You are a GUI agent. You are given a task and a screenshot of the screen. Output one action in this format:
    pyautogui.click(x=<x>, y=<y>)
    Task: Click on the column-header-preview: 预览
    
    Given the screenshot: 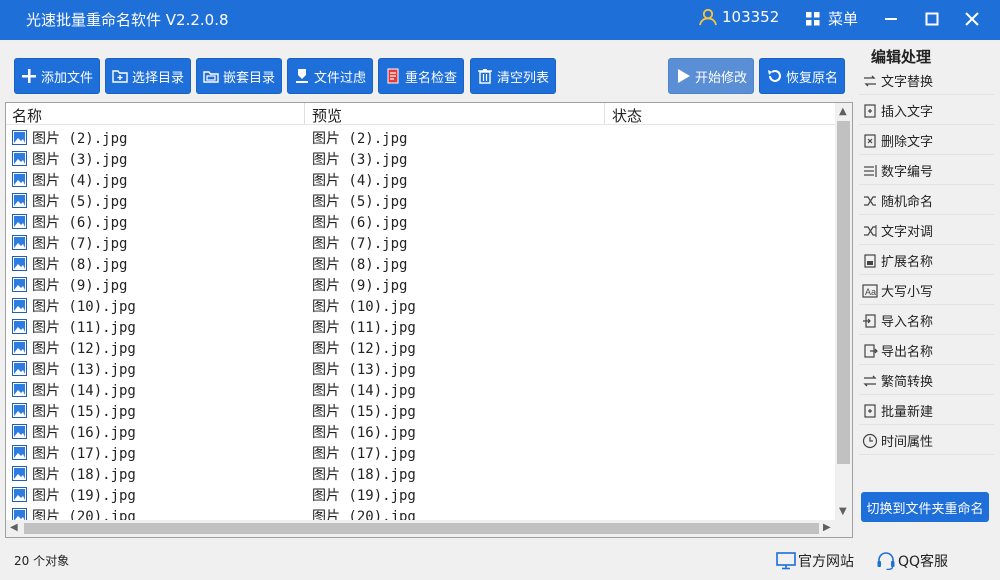 What is the action you would take?
    pyautogui.click(x=327, y=115)
    